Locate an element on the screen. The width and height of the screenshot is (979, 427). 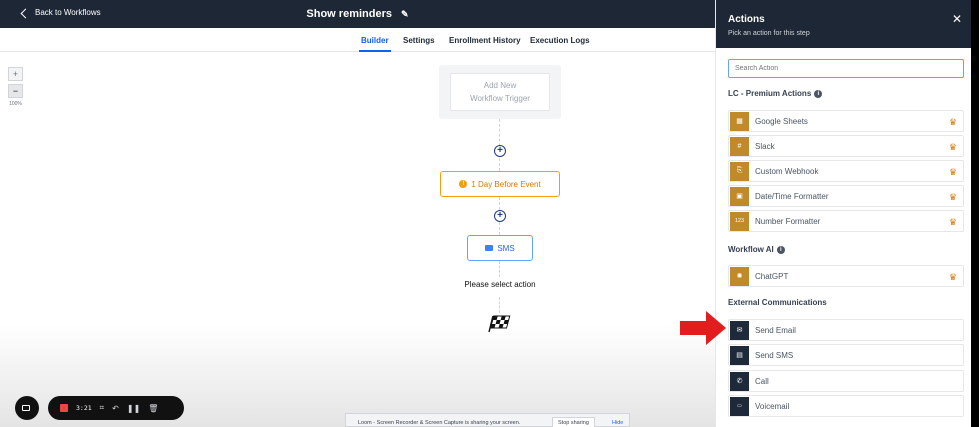
recorder-controls: 3:21 ⌗ ↶ ❚❚ 🗑 is located at coordinates (116, 408).